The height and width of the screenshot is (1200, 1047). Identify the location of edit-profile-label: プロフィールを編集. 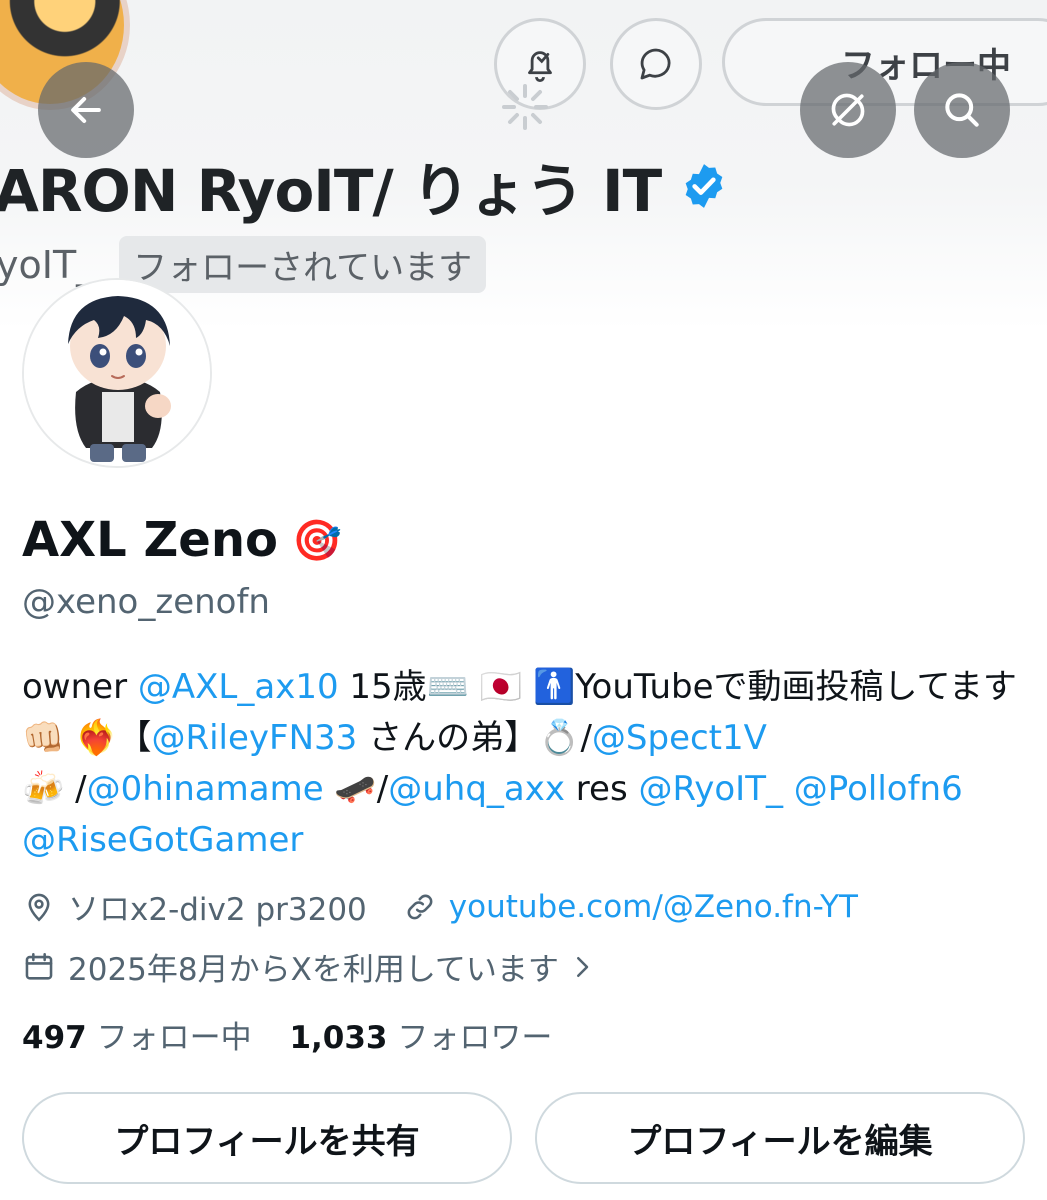
(780, 1141).